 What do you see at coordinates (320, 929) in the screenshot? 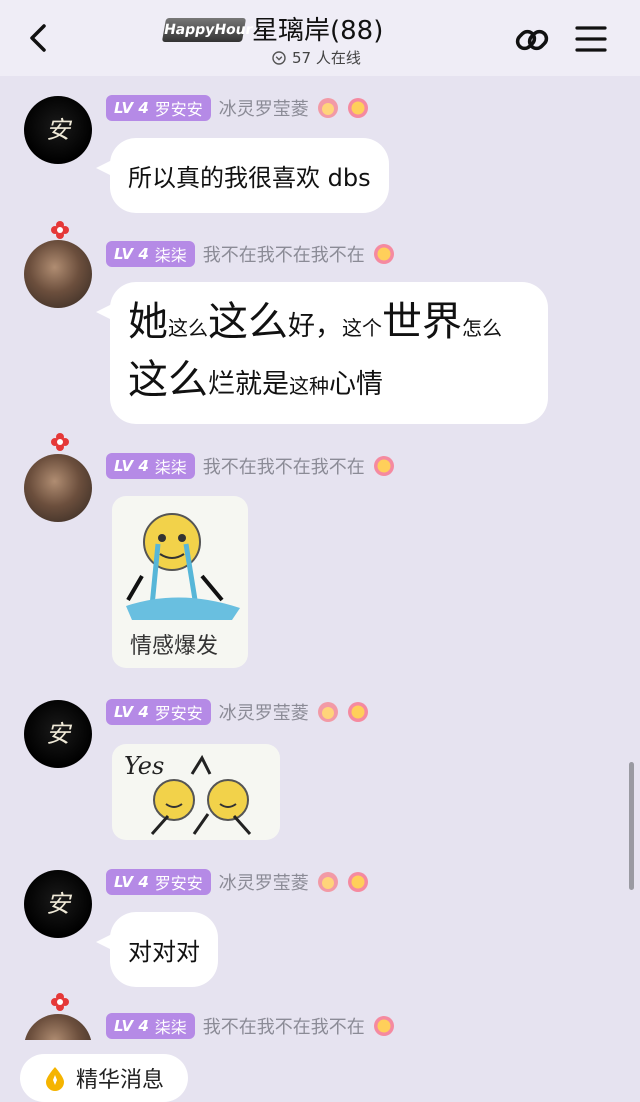
I see `message-item: 安 LV 4 罗安安 冰灵罗莹菱 对对对` at bounding box center [320, 929].